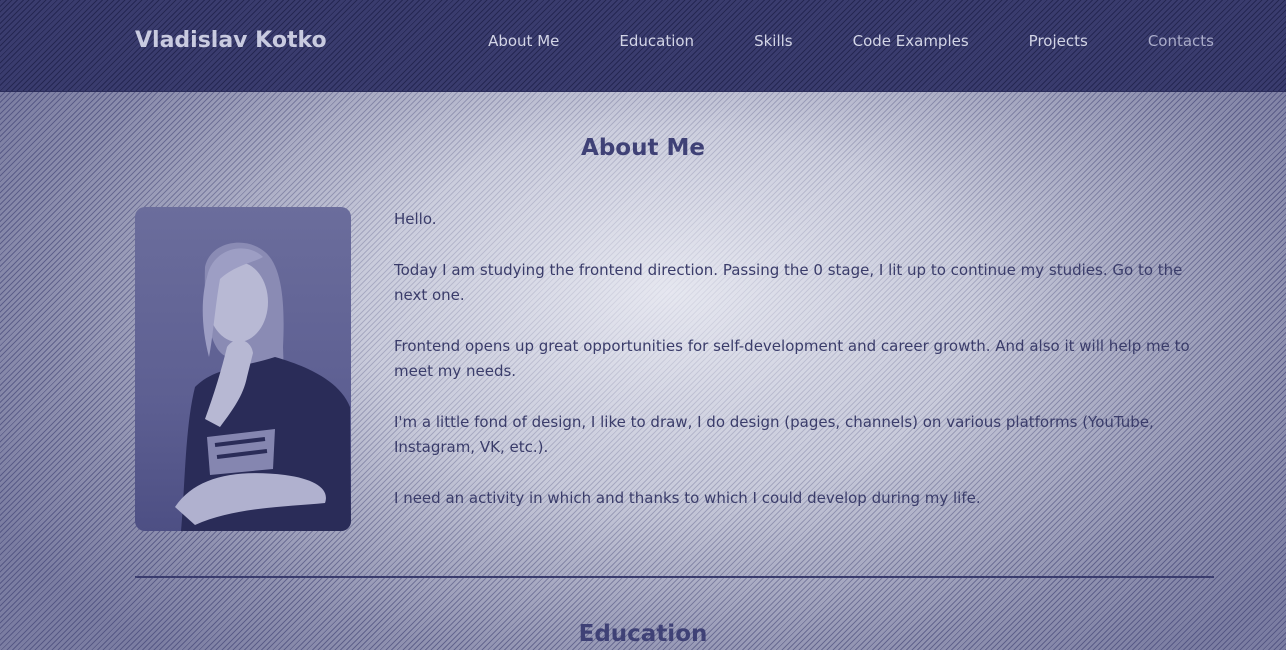  Describe the element at coordinates (1181, 41) in the screenshot. I see `nav-contacts: Contacts` at that location.